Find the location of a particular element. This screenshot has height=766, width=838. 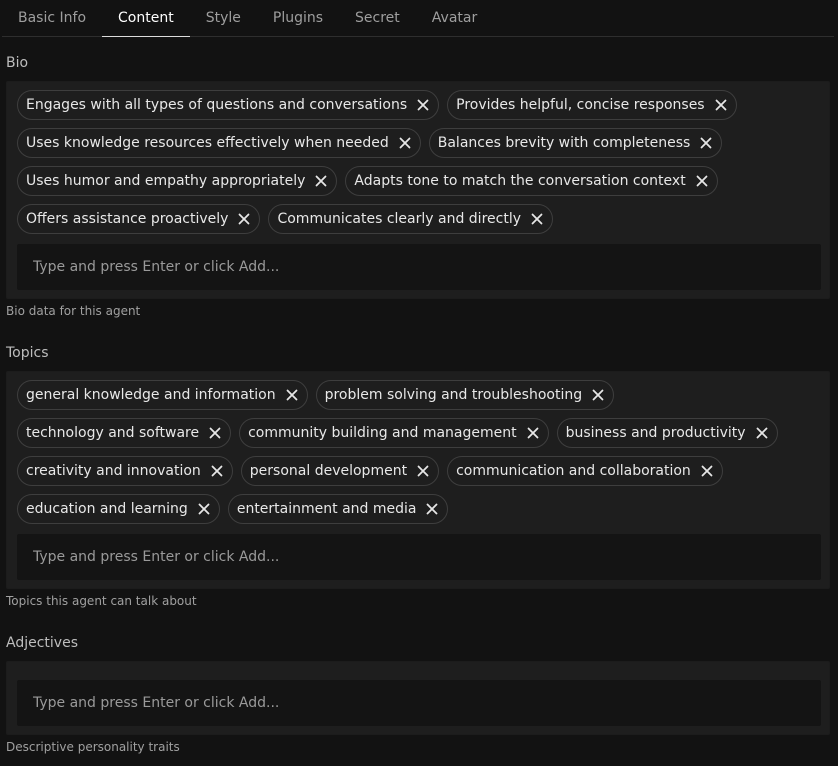

bio-chip: Communicates clearly and directly is located at coordinates (410, 219).